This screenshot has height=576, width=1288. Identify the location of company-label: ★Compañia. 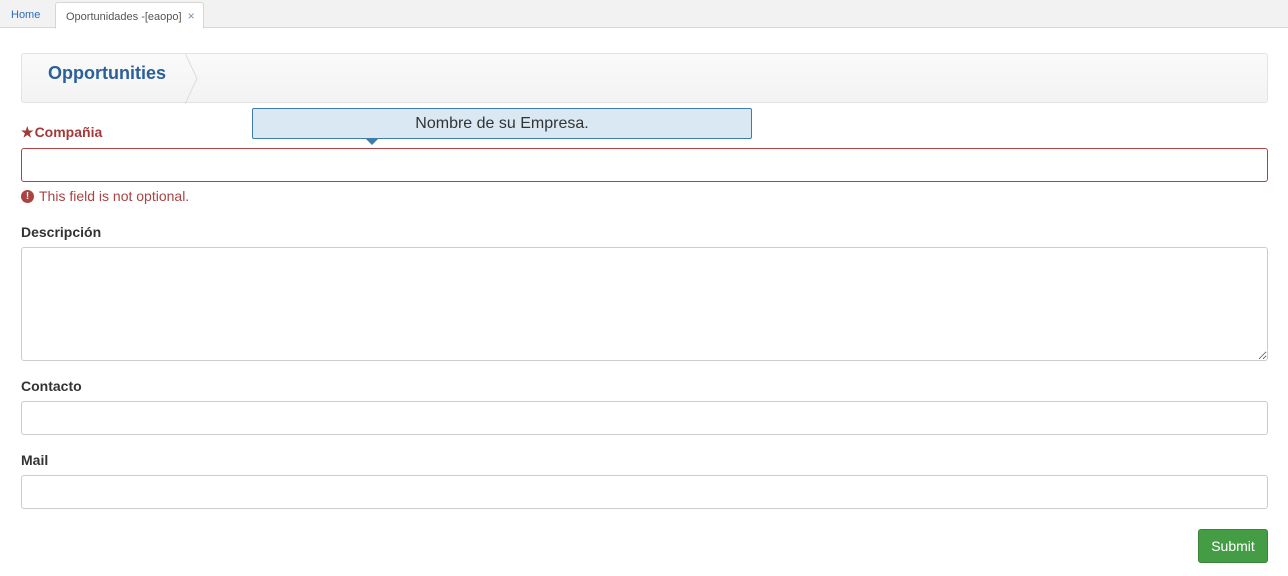
(61, 132).